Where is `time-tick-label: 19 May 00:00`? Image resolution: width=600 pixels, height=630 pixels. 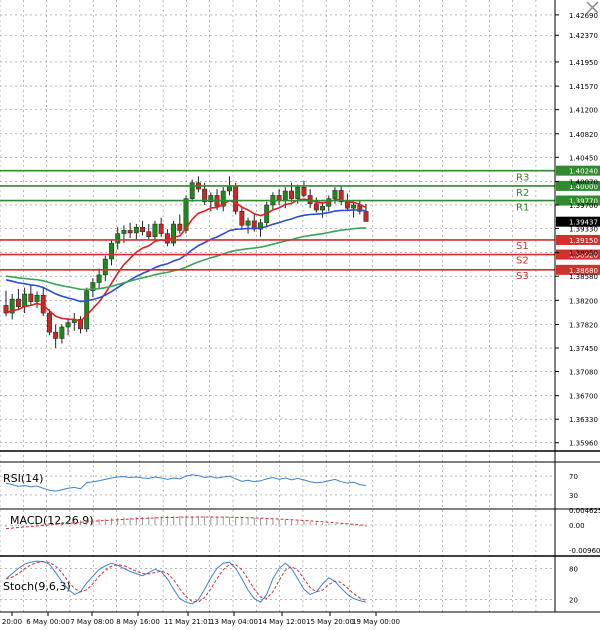 time-tick-label: 19 May 00:00 is located at coordinates (376, 622).